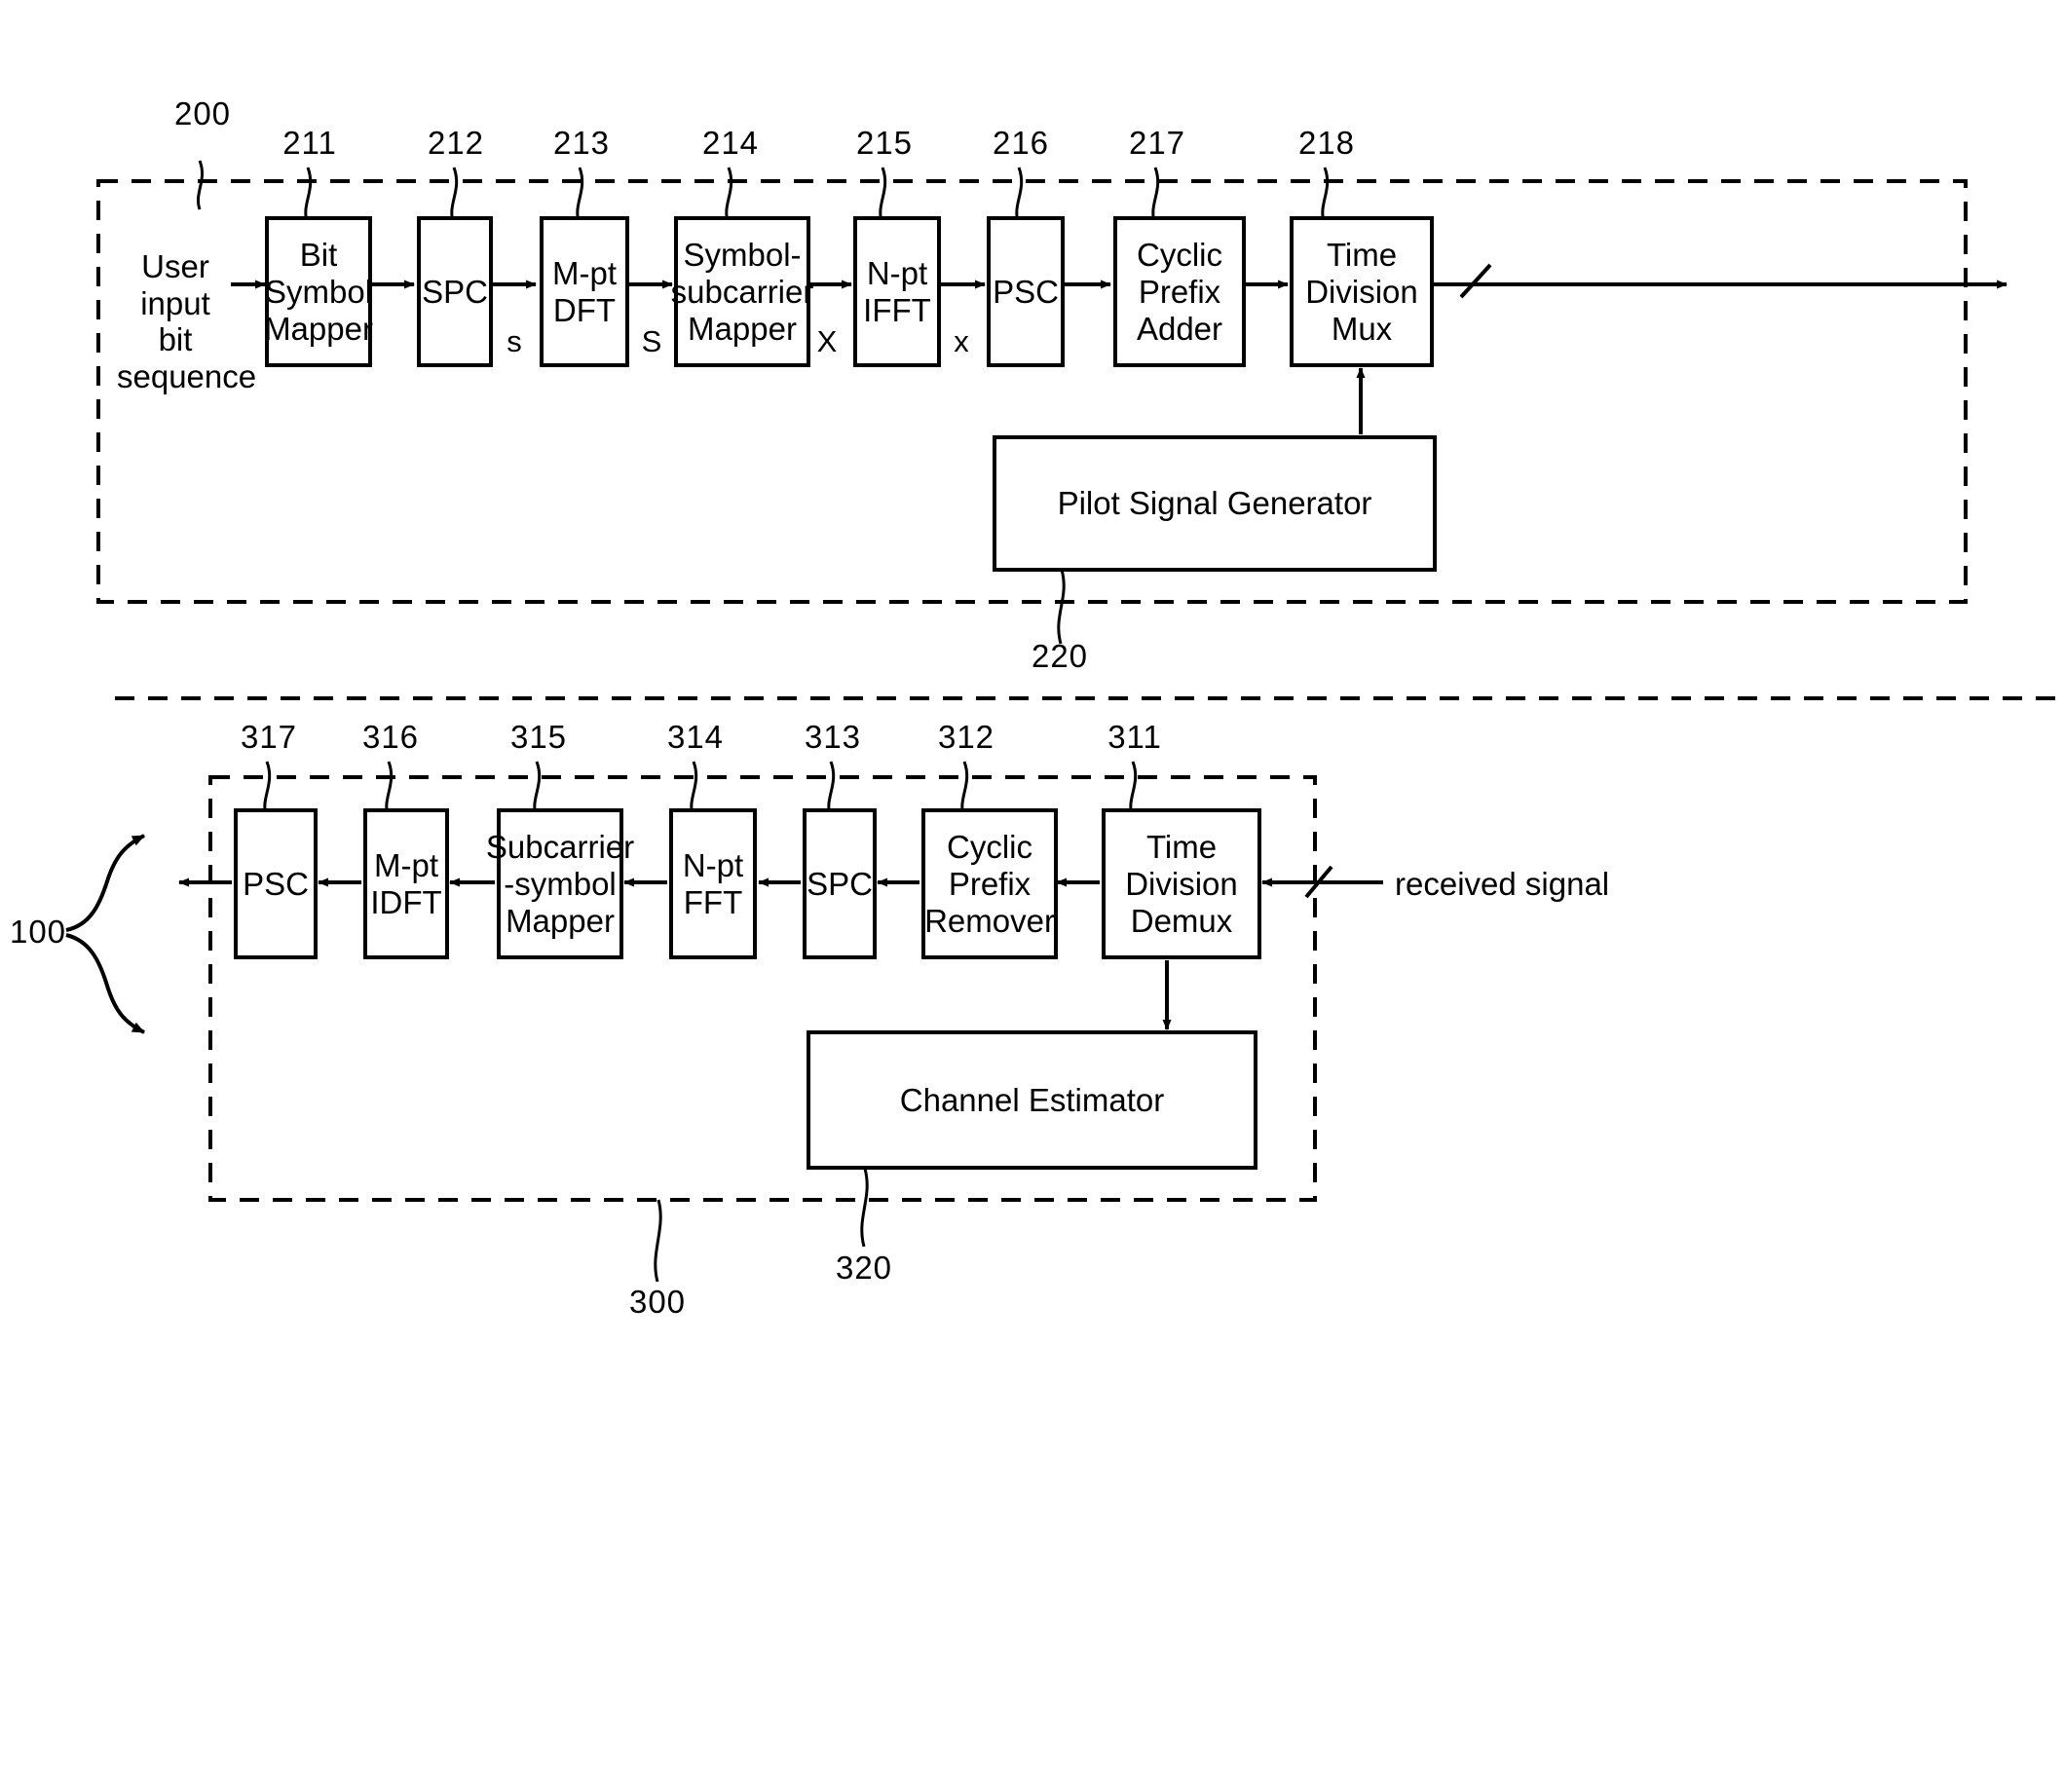 This screenshot has width=2064, height=1792. Describe the element at coordinates (202, 113) in the screenshot. I see `ref-numeral-200: 200` at that location.